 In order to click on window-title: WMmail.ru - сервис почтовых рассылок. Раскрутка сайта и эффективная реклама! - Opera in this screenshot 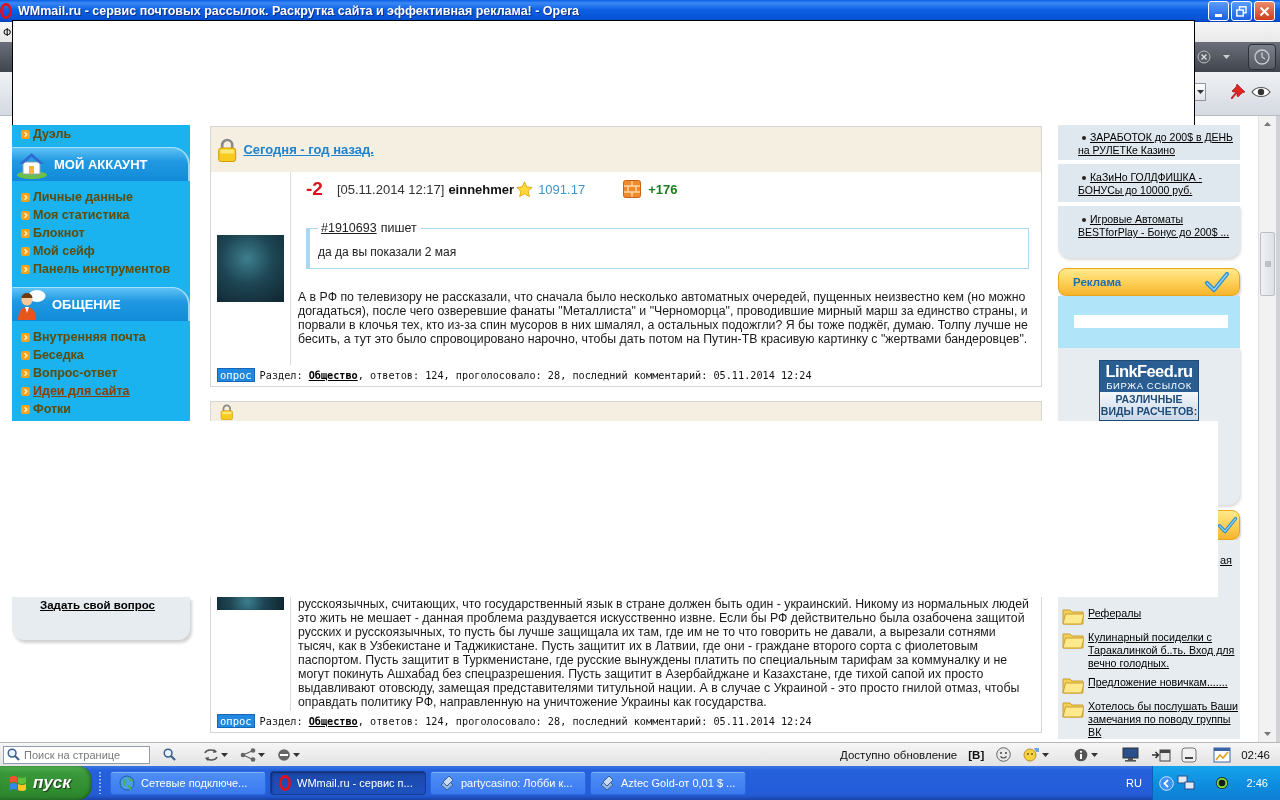, I will do `click(299, 11)`.